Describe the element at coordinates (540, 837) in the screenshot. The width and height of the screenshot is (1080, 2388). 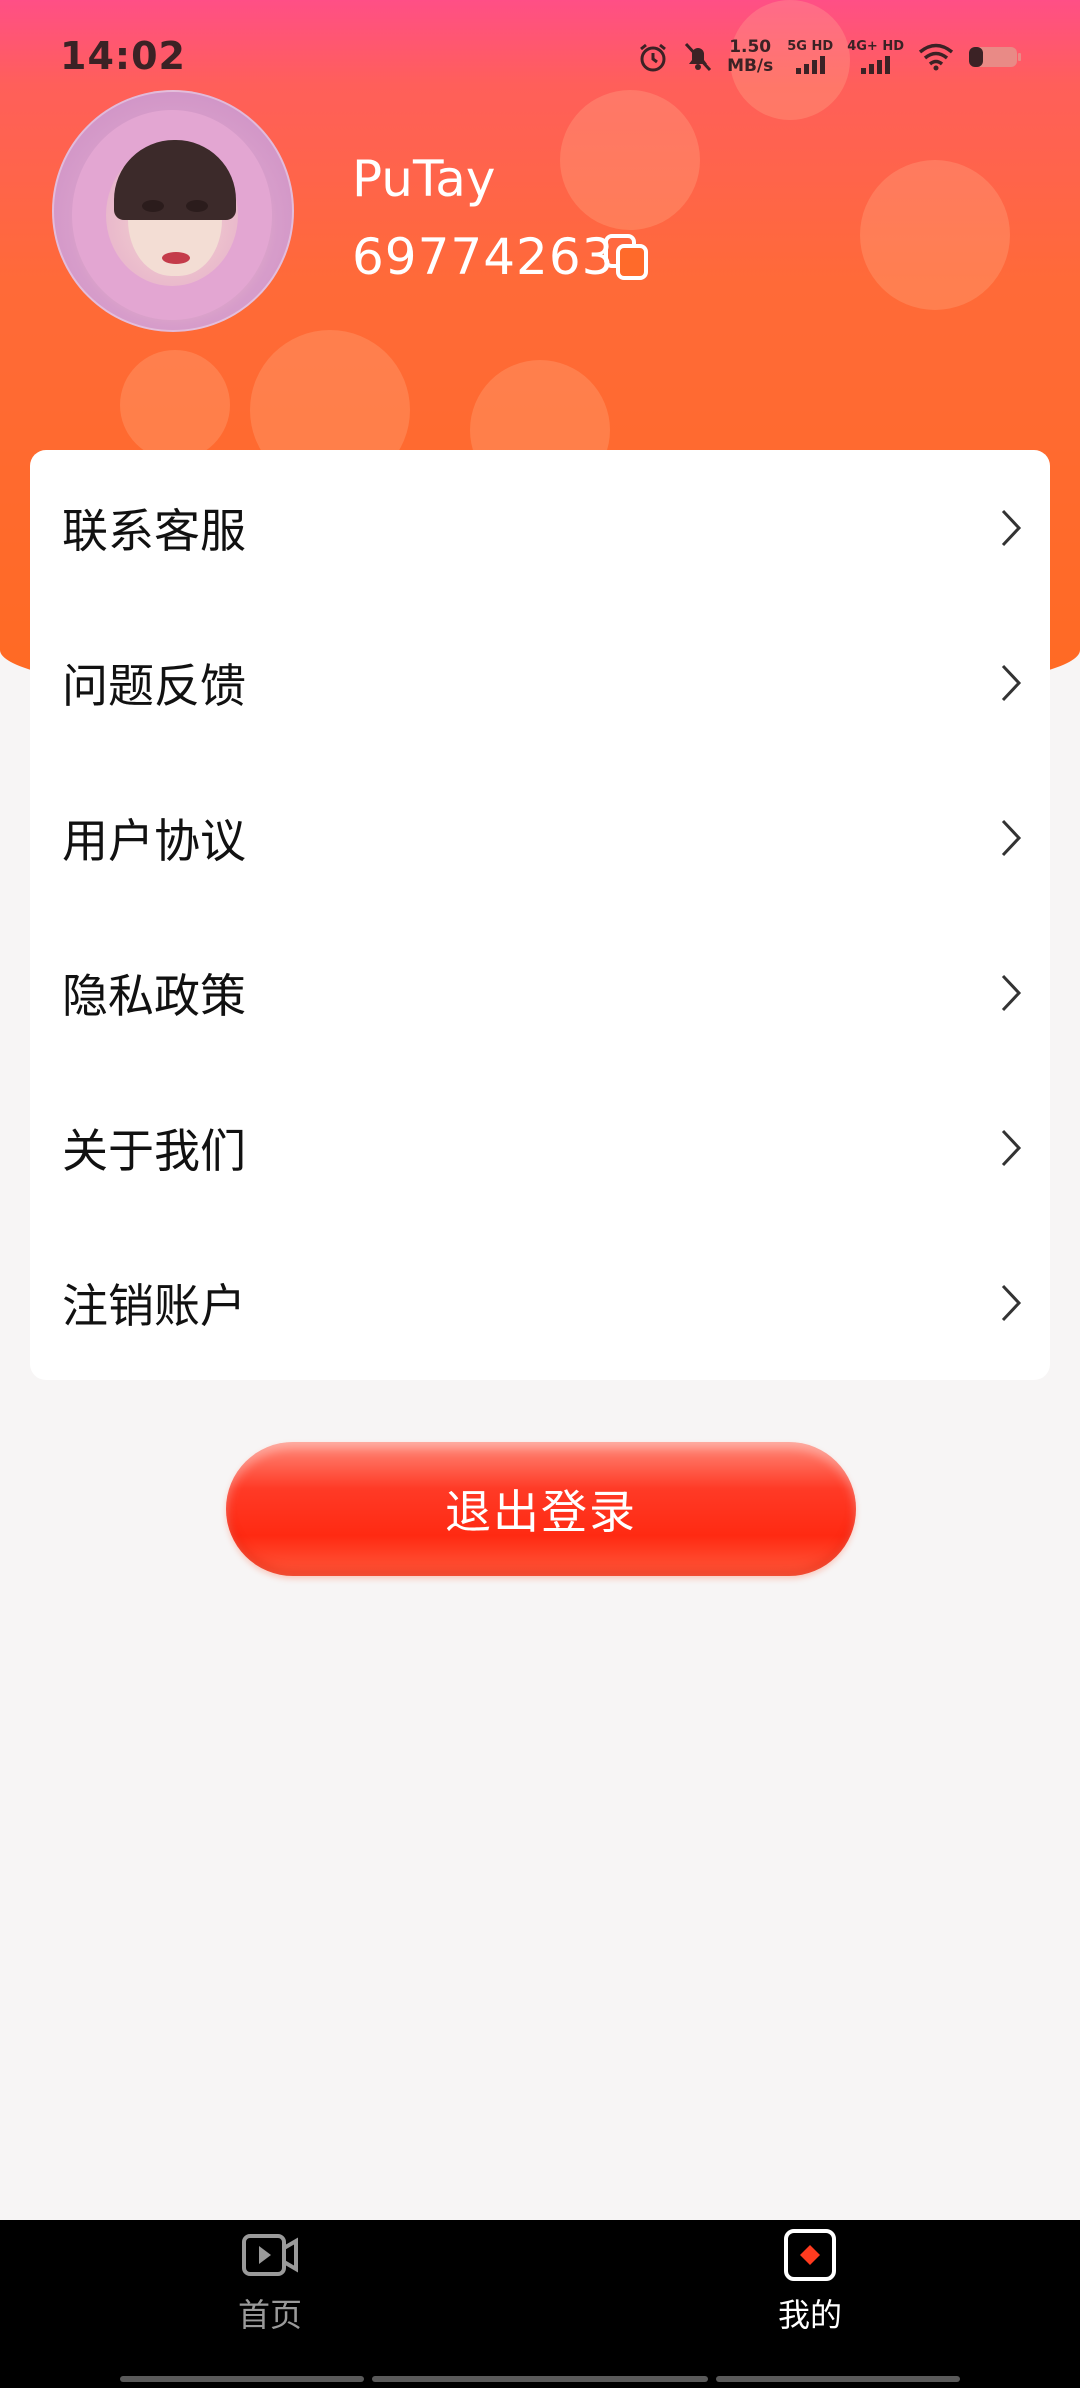
I see `menu-item-user-agreement: 用户协议` at that location.